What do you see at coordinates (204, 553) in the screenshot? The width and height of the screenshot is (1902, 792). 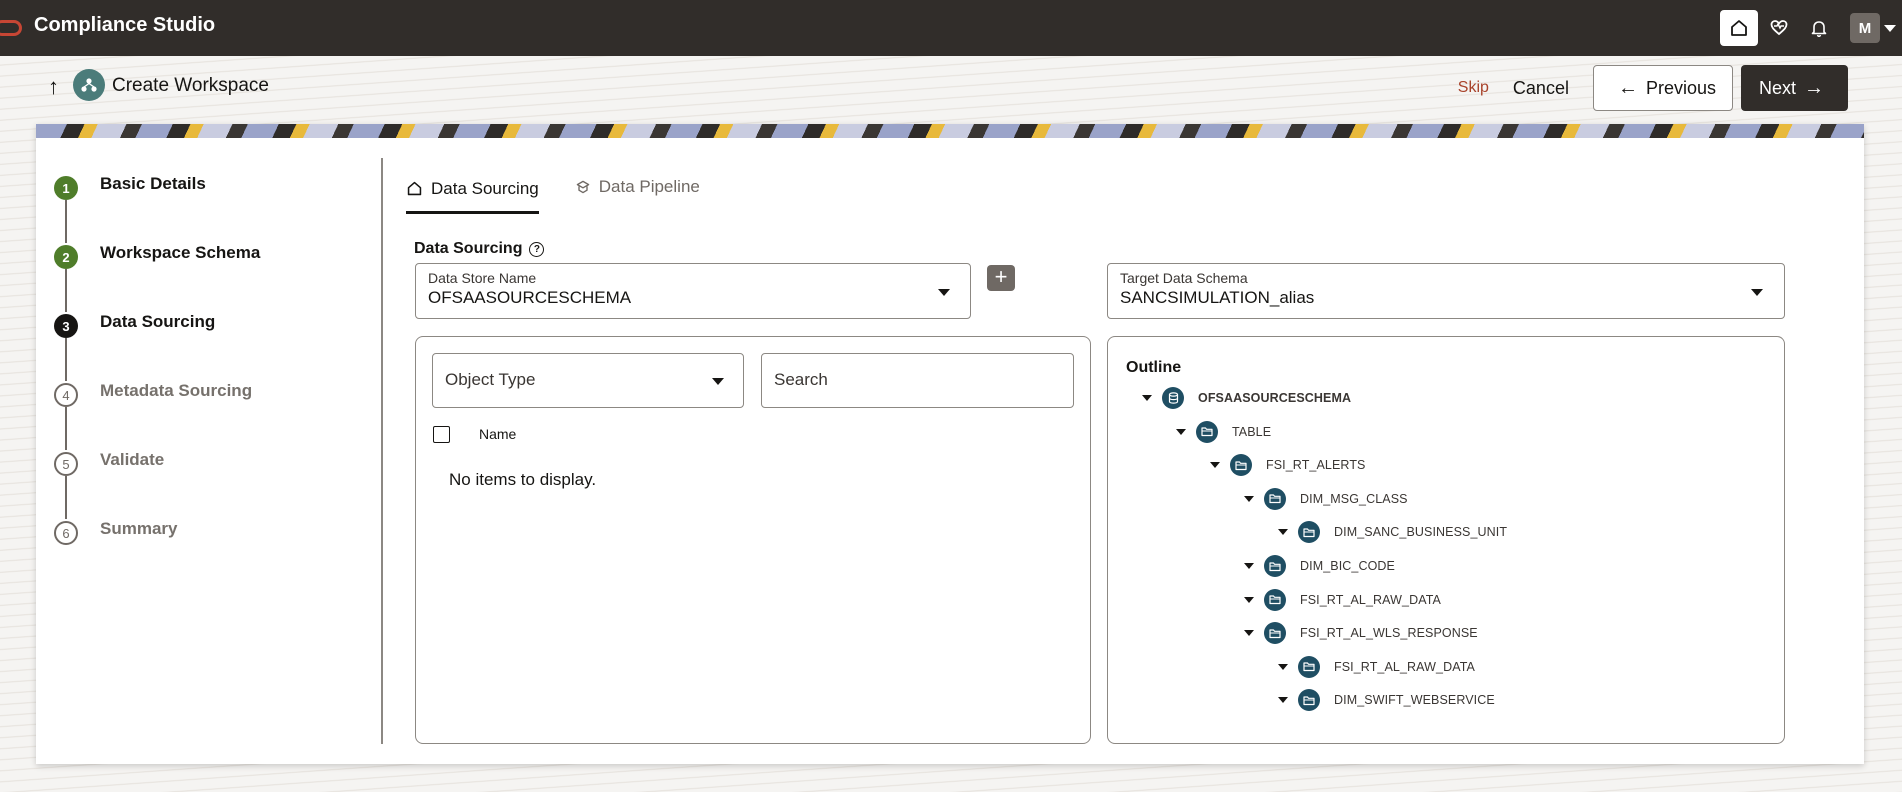 I see `step-summary: 6 Summary` at bounding box center [204, 553].